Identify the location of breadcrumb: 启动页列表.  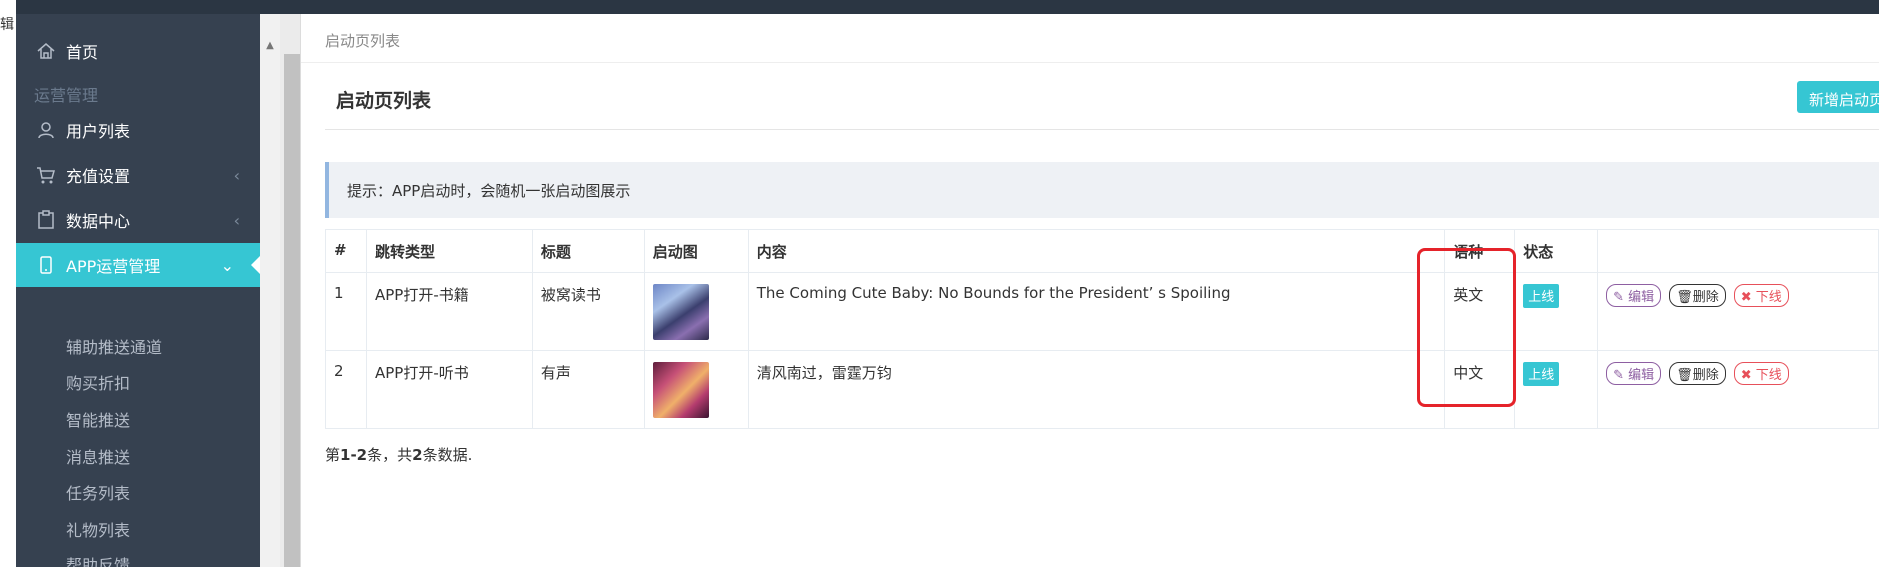
(362, 40).